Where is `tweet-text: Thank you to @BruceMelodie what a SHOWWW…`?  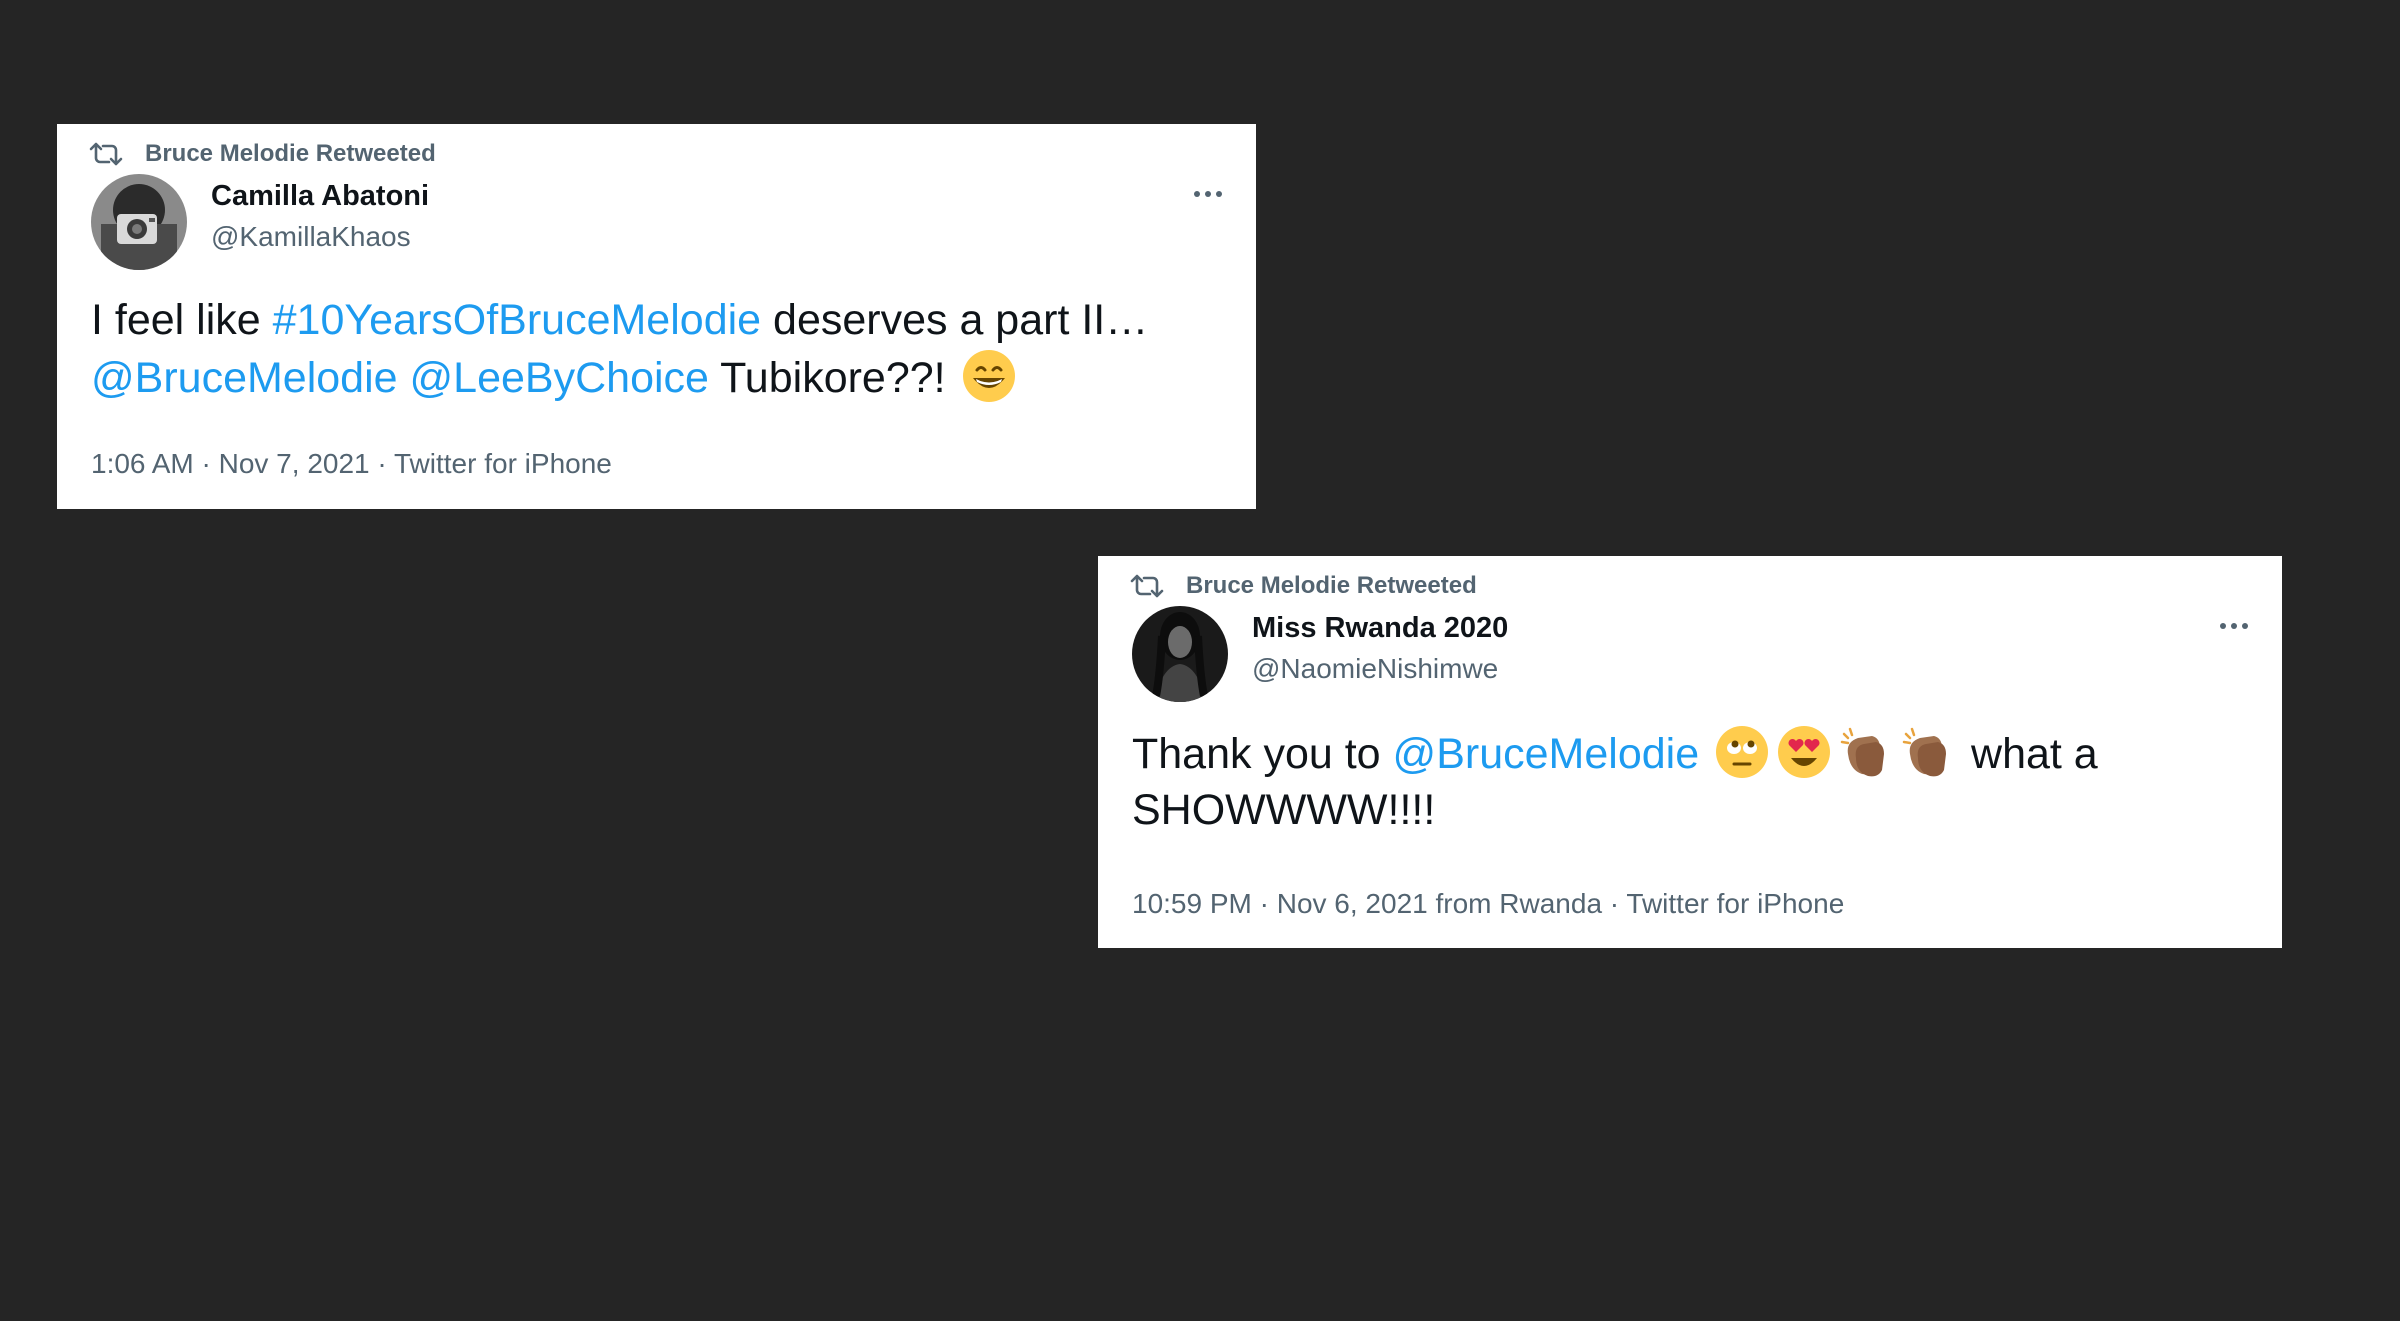 tweet-text: Thank you to @BruceMelodie what a SHOWWW… is located at coordinates (1697, 781).